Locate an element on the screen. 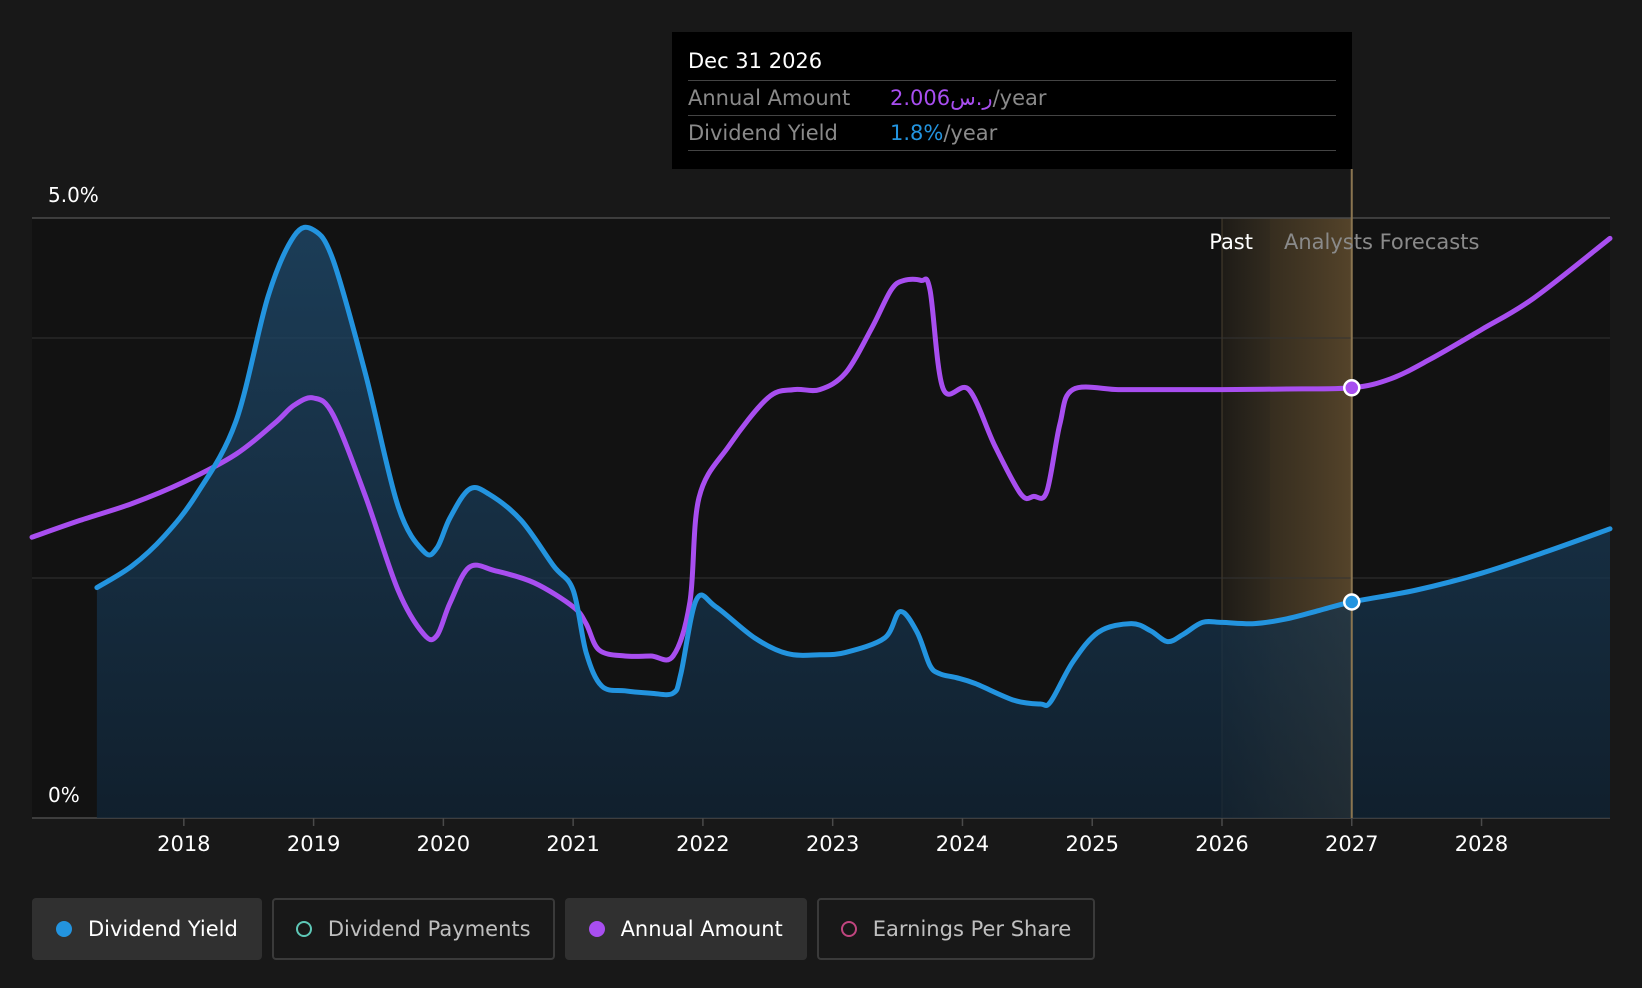 Image resolution: width=1642 pixels, height=988 pixels. x-tick-label: 2023 is located at coordinates (832, 844).